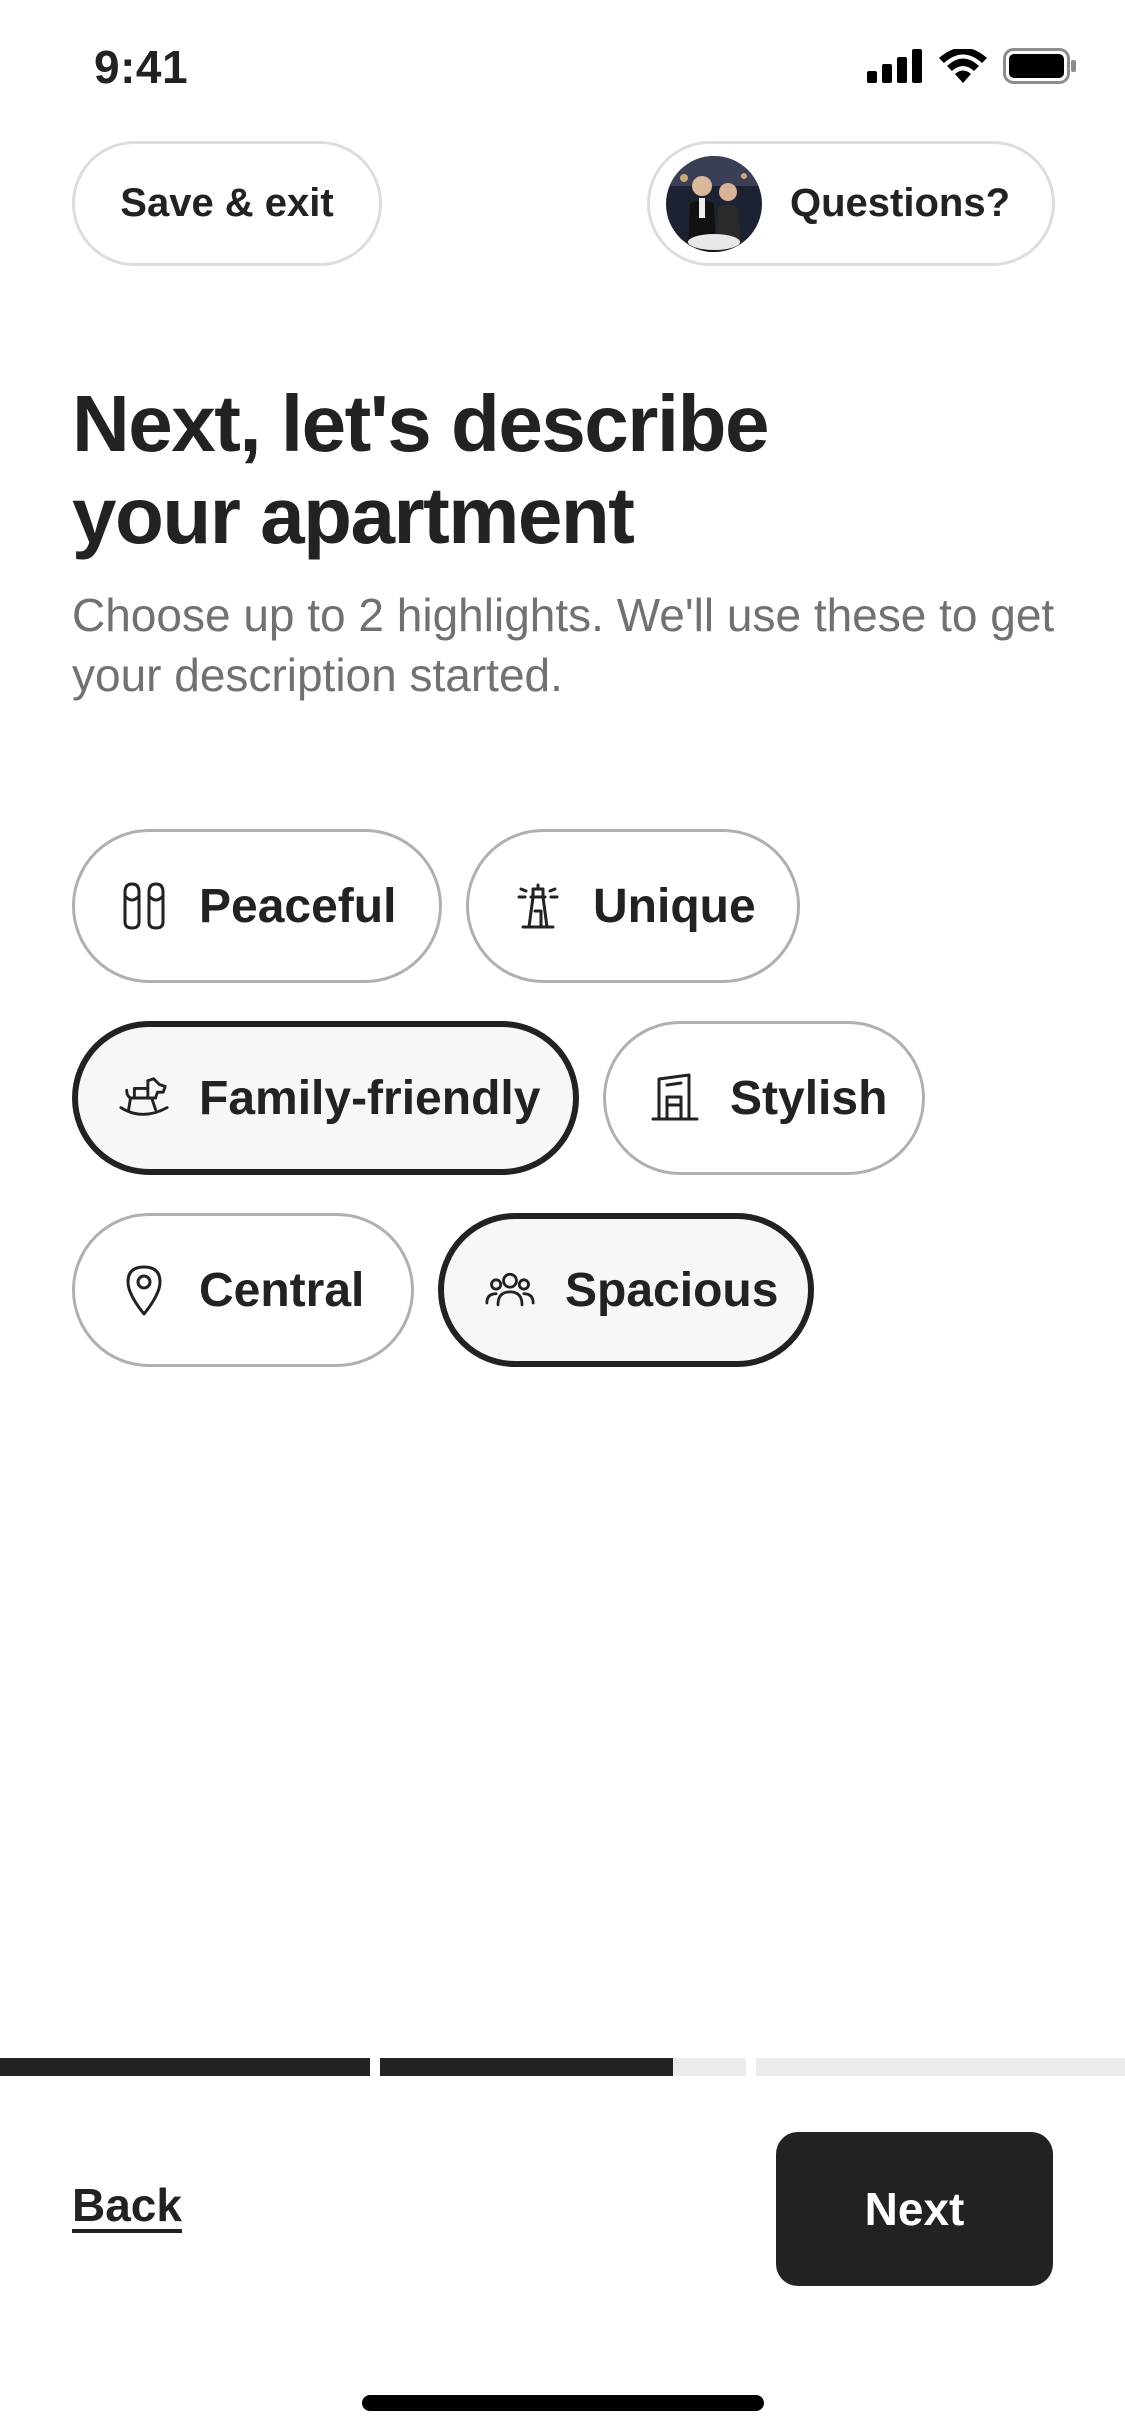 The width and height of the screenshot is (1125, 2436). I want to click on next-label: Next, so click(914, 2209).